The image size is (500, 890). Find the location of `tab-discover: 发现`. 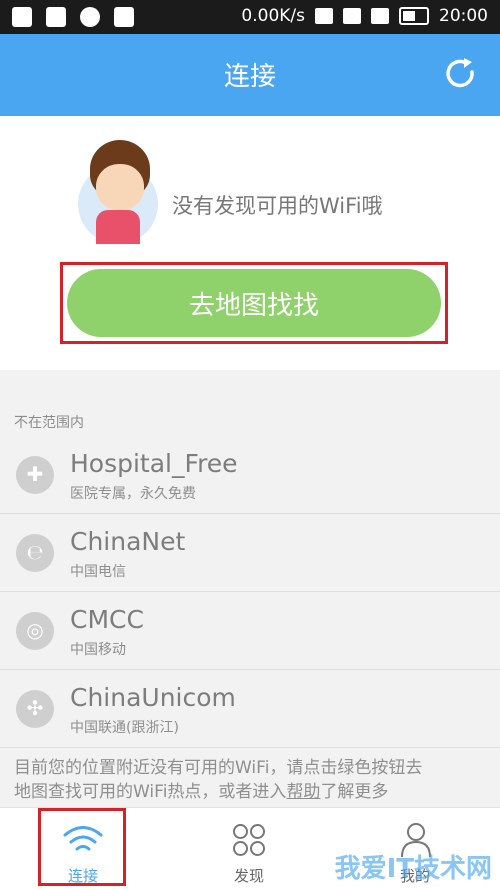

tab-discover: 发现 is located at coordinates (249, 849).